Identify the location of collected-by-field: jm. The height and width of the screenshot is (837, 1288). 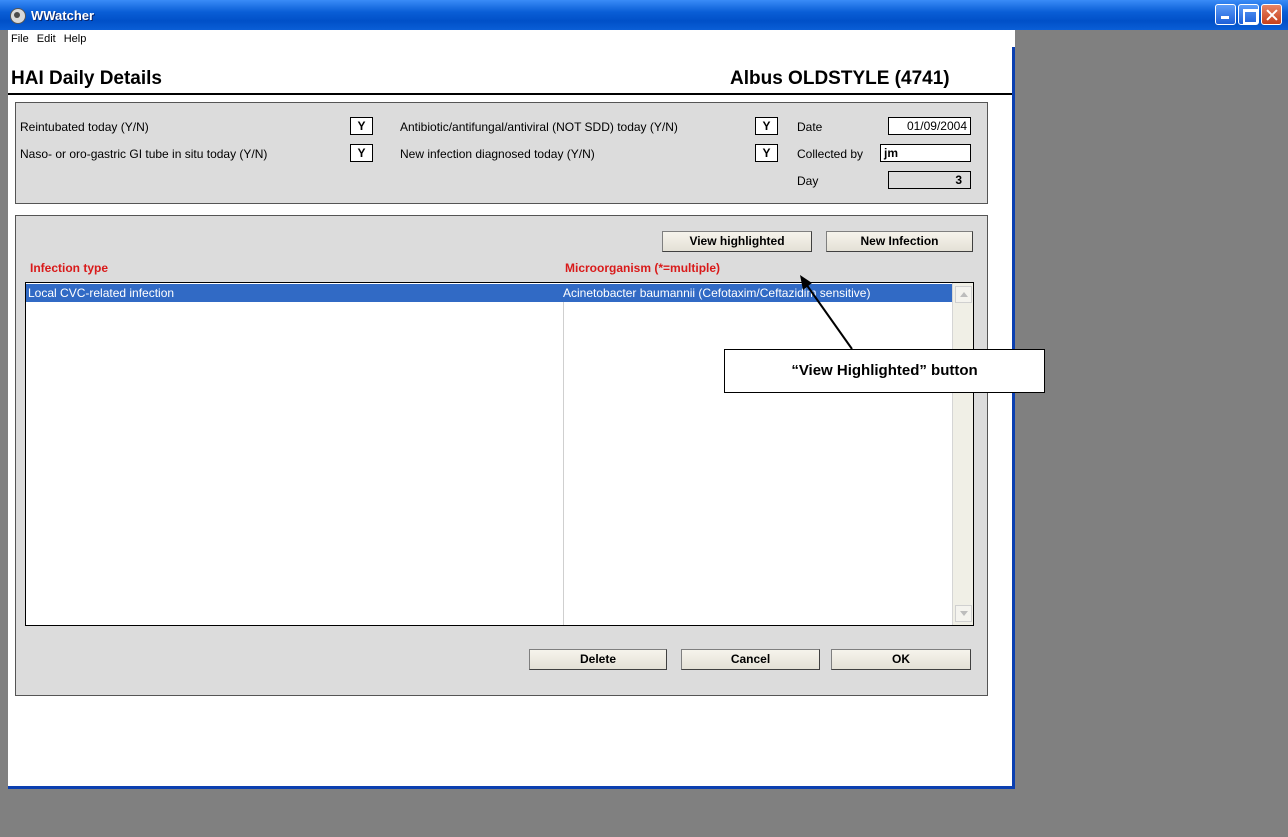
(925, 153).